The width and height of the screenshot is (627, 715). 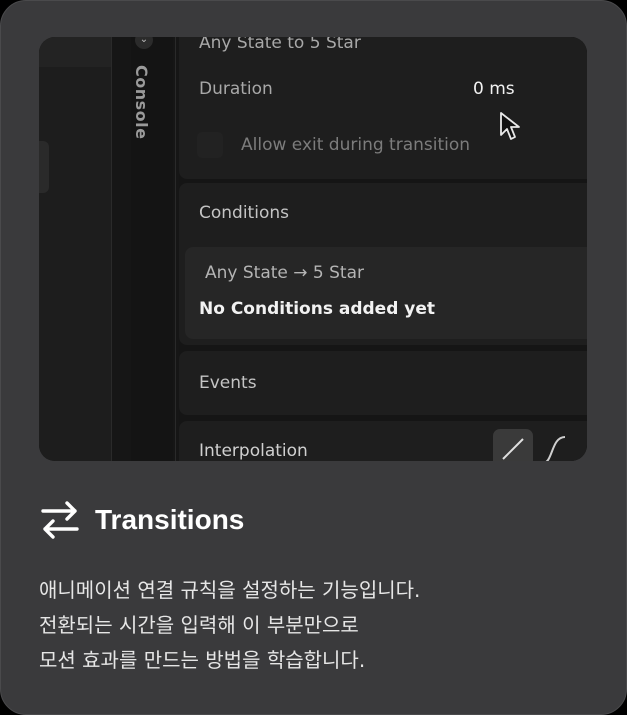 I want to click on feature-title-text: Transitions, so click(x=170, y=519).